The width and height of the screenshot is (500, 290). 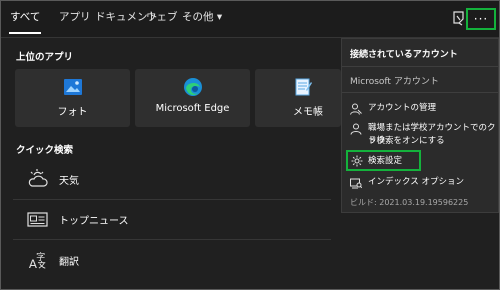 What do you see at coordinates (45, 57) in the screenshot?
I see `top-apps-heading: 上位のアプリ` at bounding box center [45, 57].